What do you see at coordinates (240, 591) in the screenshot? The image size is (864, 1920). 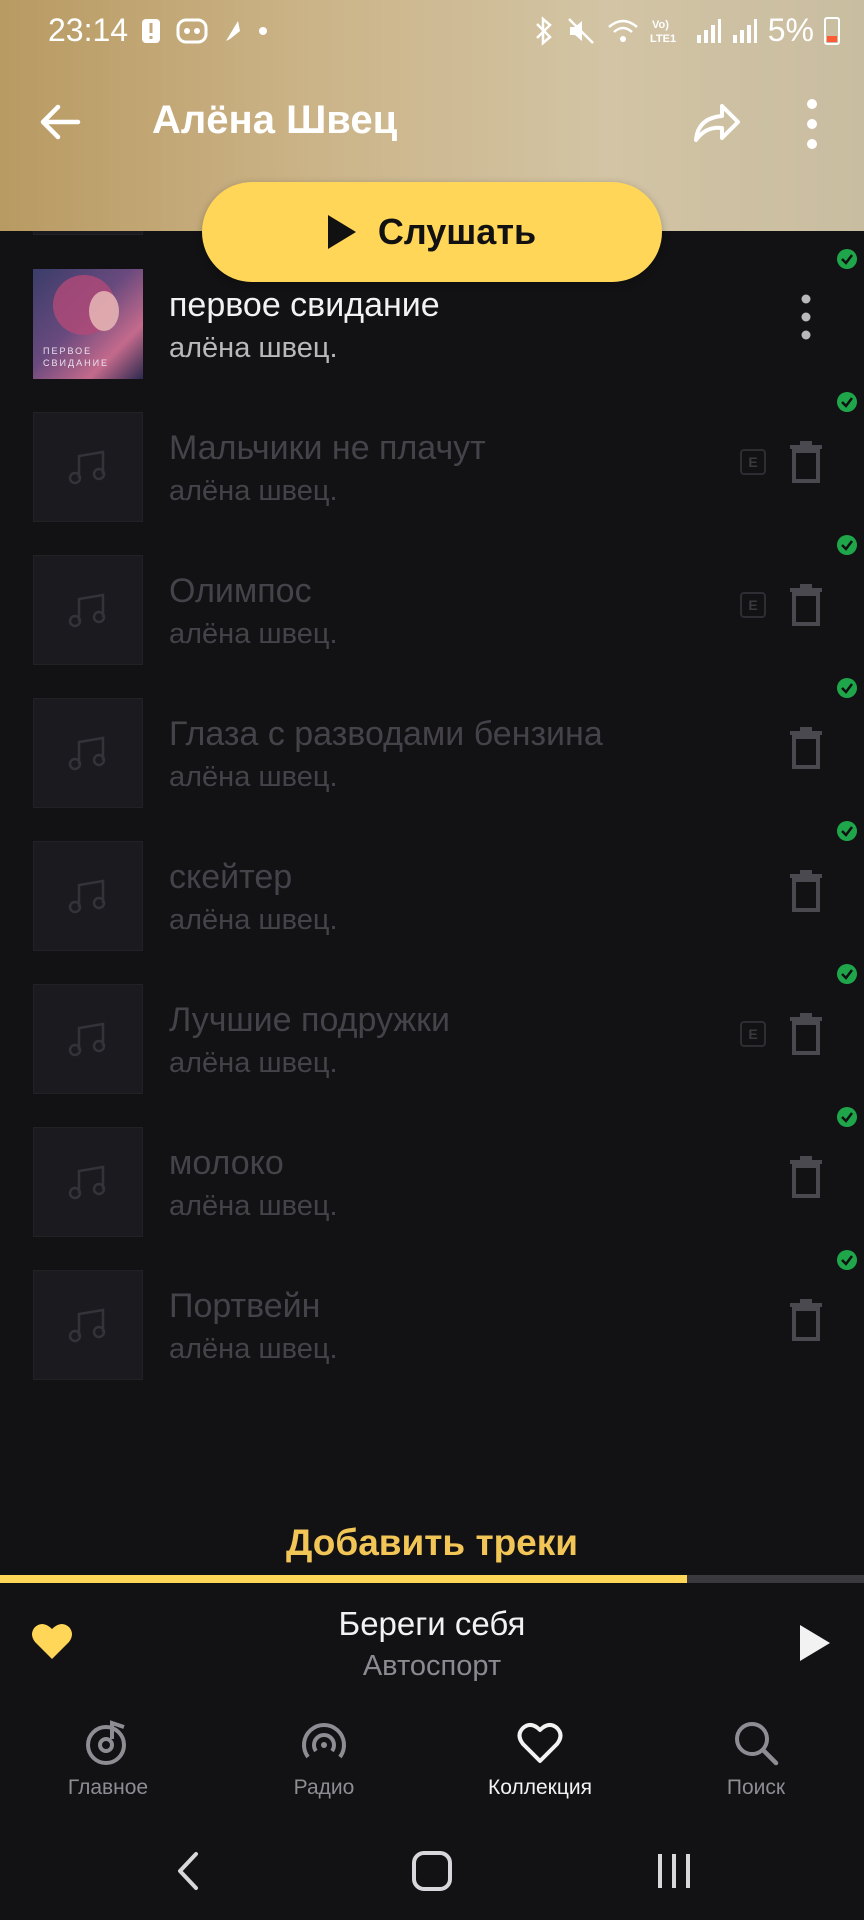 I see `track-title: Олимпос` at bounding box center [240, 591].